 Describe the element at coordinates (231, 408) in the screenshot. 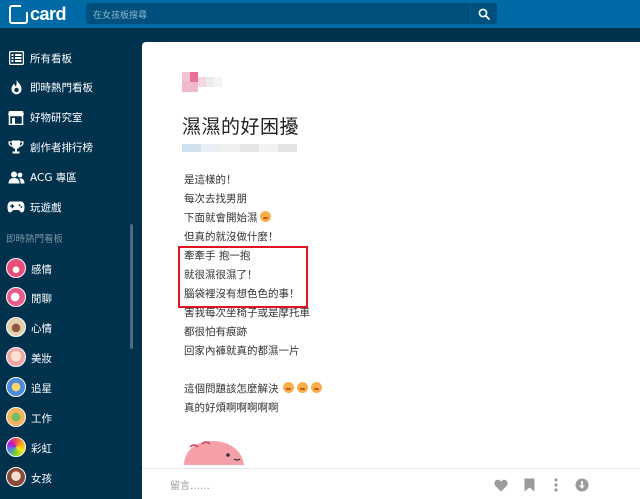

I see `post-line: 真的好煩啊啊啊啊啊` at that location.